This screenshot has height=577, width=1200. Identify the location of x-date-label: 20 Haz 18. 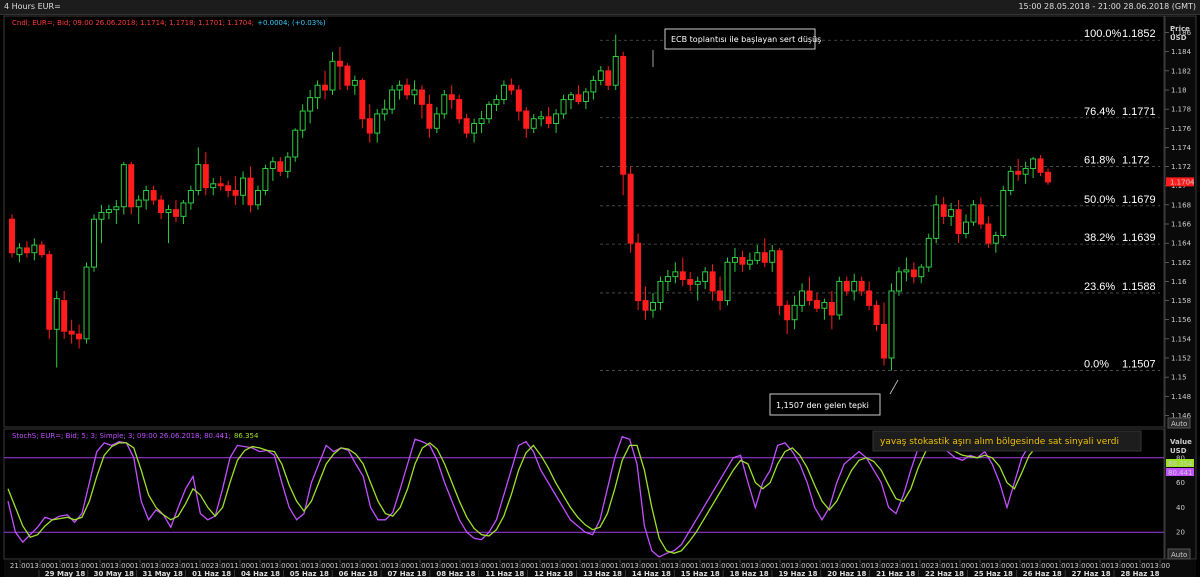
(846, 573).